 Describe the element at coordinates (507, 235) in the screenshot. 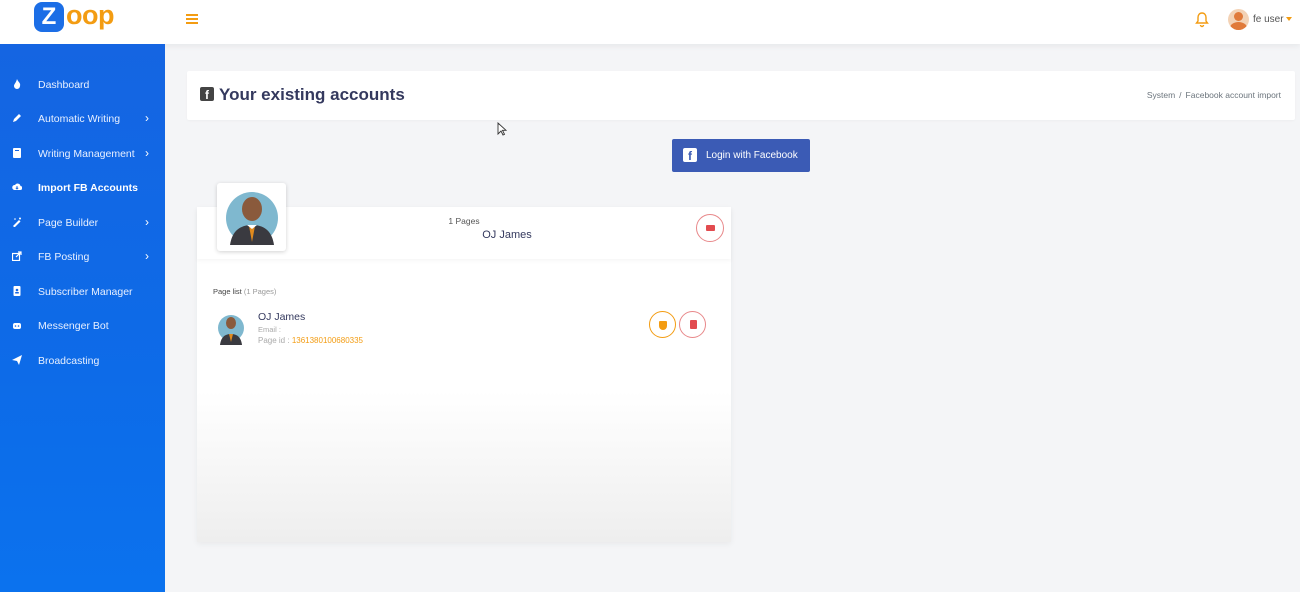

I see `account-name: OJ James` at that location.